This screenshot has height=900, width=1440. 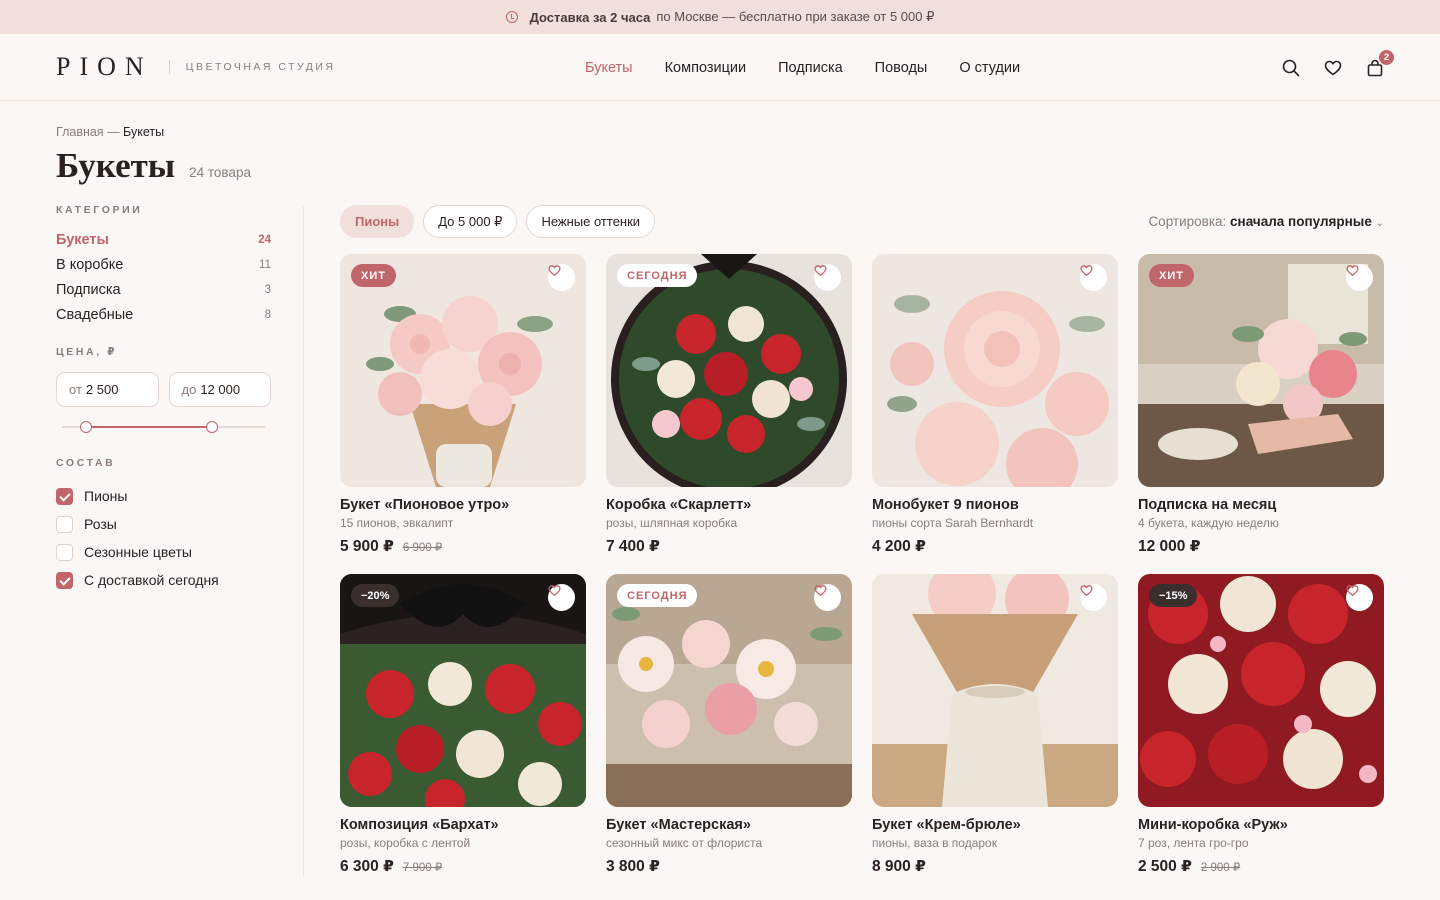 I want to click on search-icon, so click(x=1291, y=68).